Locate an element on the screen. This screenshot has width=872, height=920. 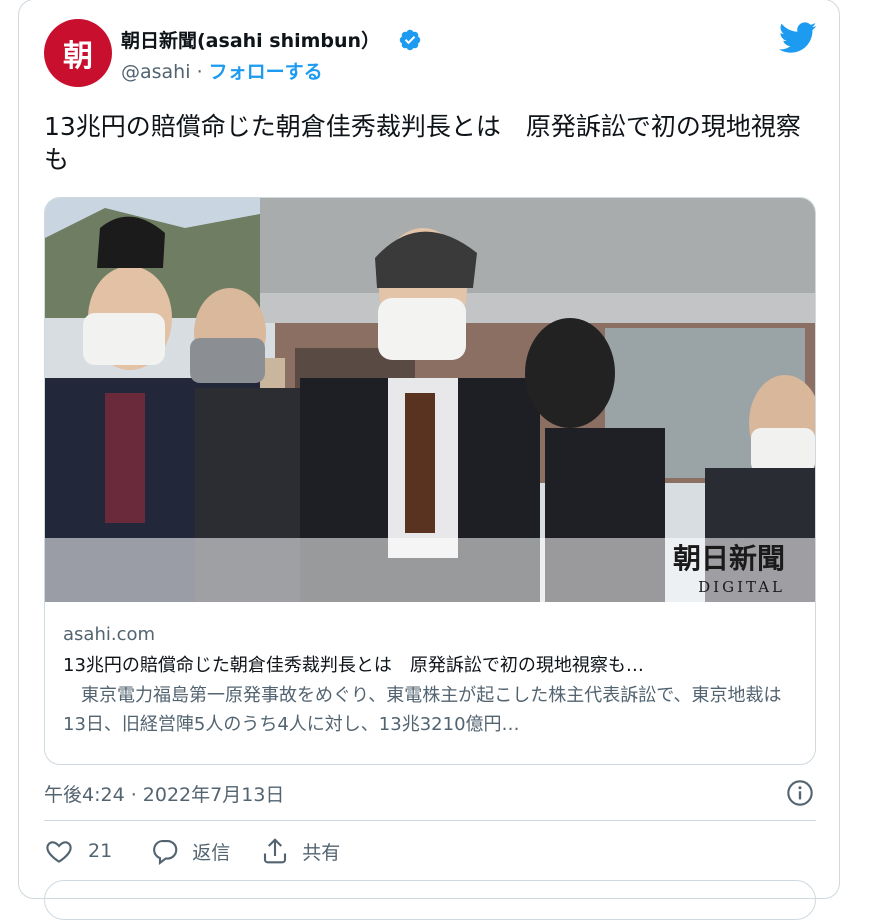
verified-badge-icon is located at coordinates (410, 40).